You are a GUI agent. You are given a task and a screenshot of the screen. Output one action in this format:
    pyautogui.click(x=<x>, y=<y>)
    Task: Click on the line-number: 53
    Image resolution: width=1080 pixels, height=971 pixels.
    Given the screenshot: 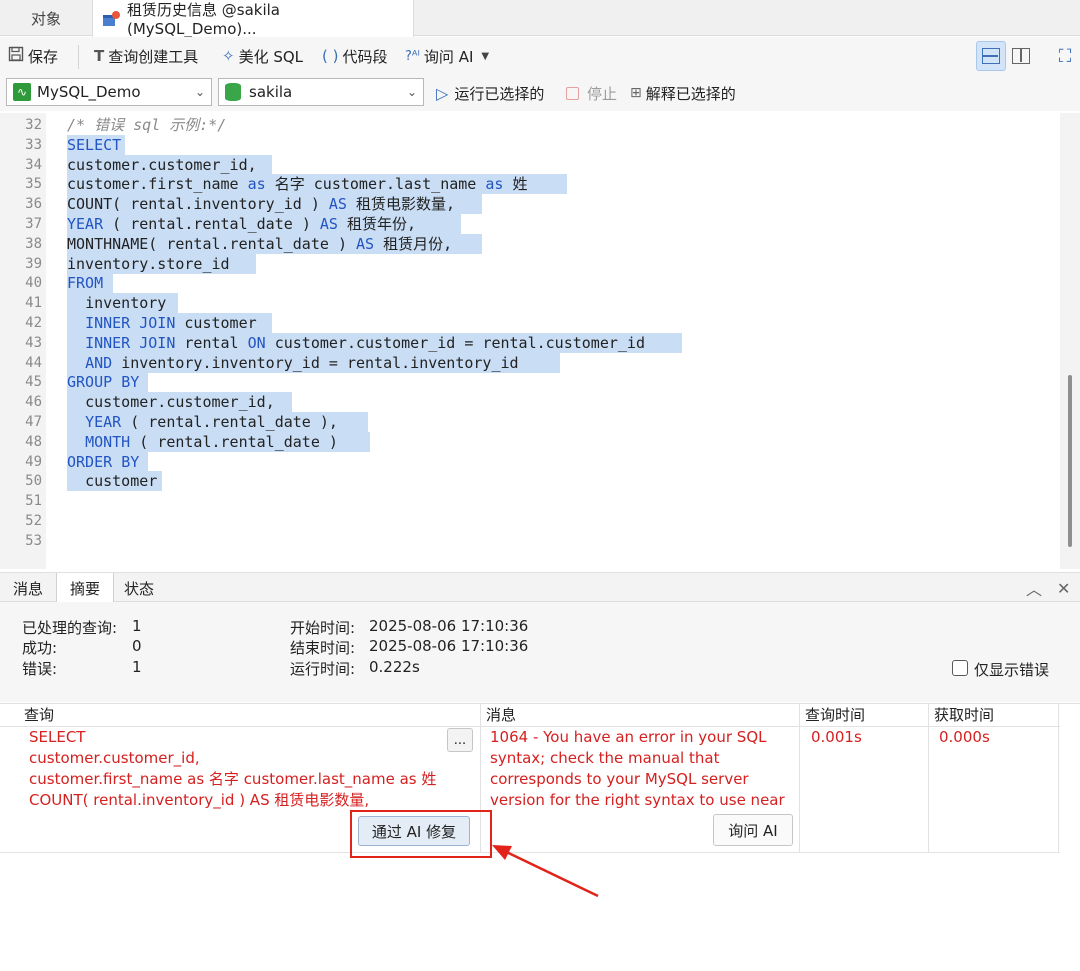 What is the action you would take?
    pyautogui.click(x=33, y=540)
    